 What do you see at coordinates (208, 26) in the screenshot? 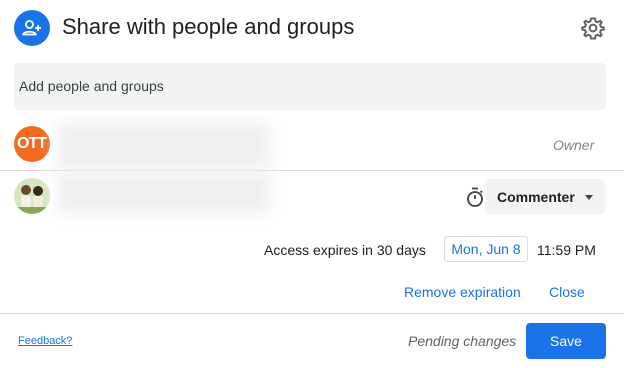
I see `dialog-title: Share with people and groups` at bounding box center [208, 26].